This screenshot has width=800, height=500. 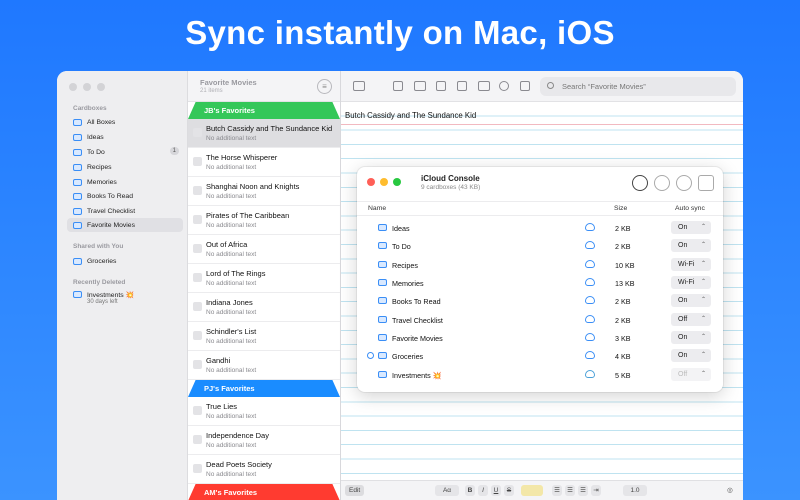 I want to click on minimize-dot, so click(x=87, y=87).